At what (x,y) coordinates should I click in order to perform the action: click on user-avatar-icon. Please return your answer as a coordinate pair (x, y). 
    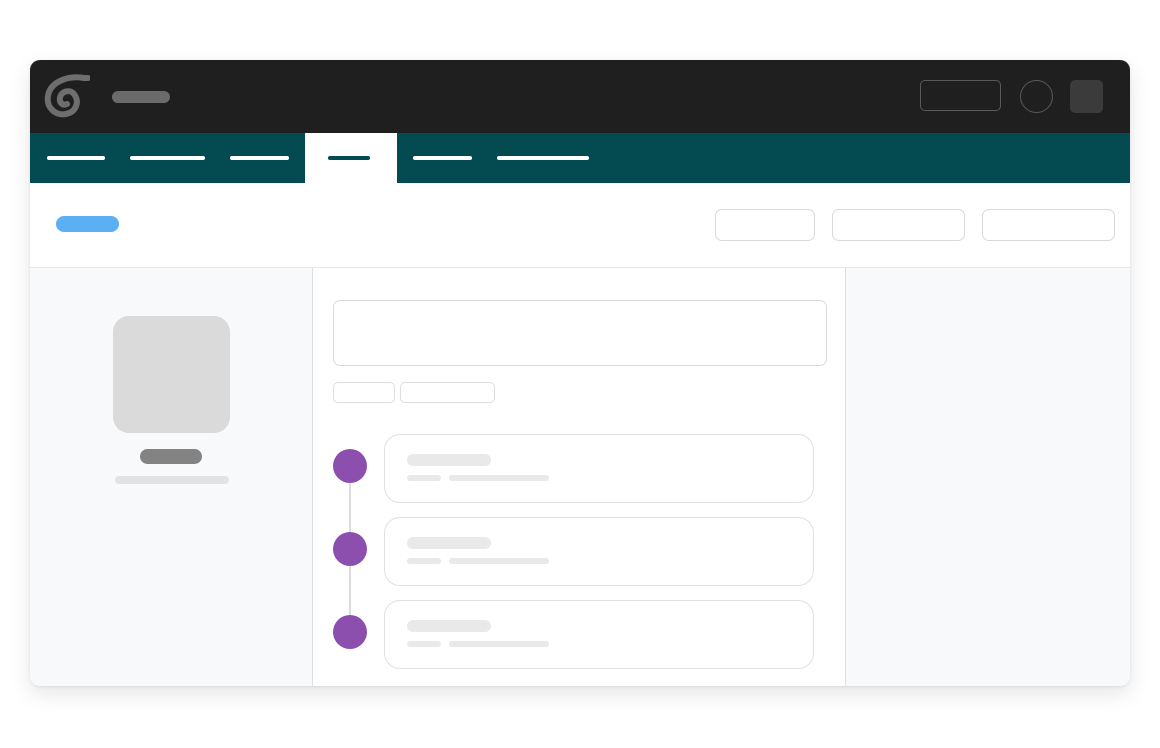
    Looking at the image, I should click on (1036, 96).